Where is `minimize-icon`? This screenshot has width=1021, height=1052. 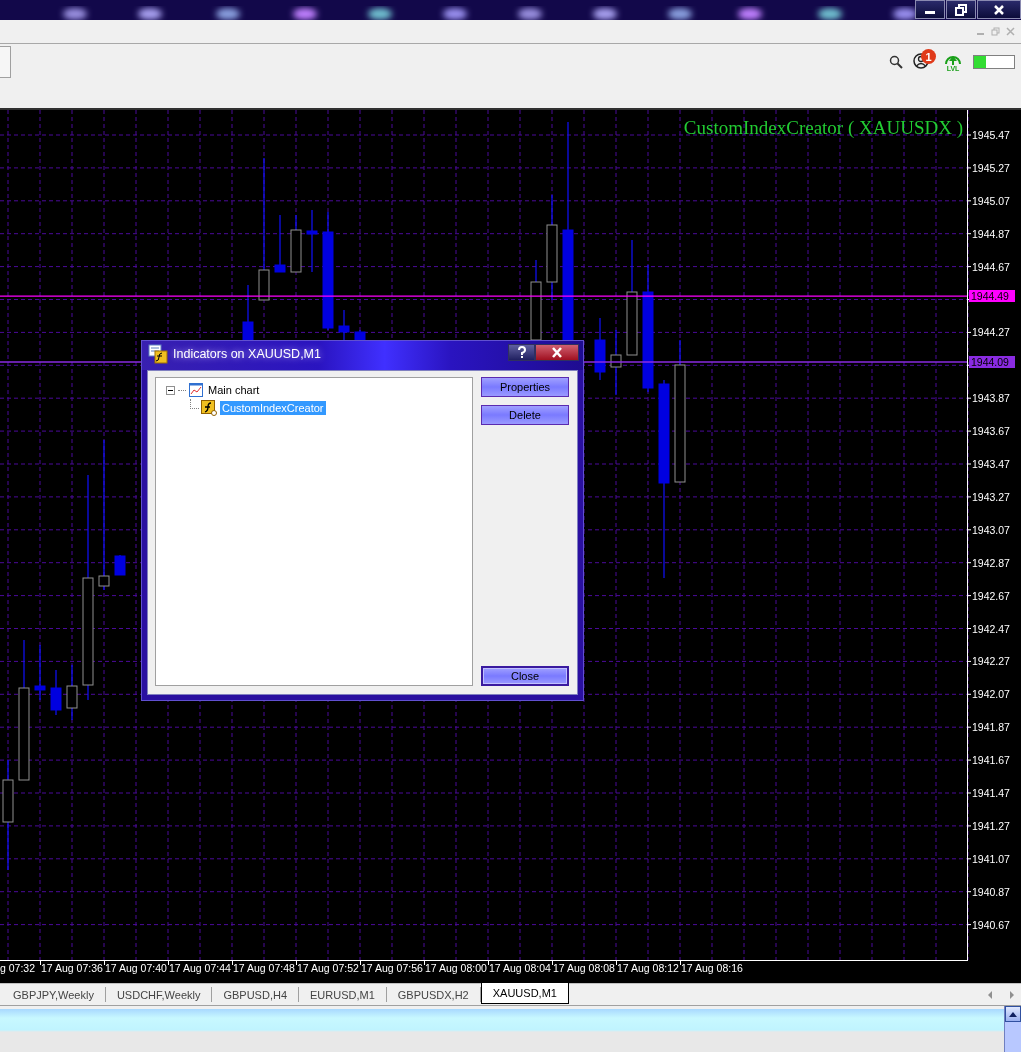
minimize-icon is located at coordinates (930, 12).